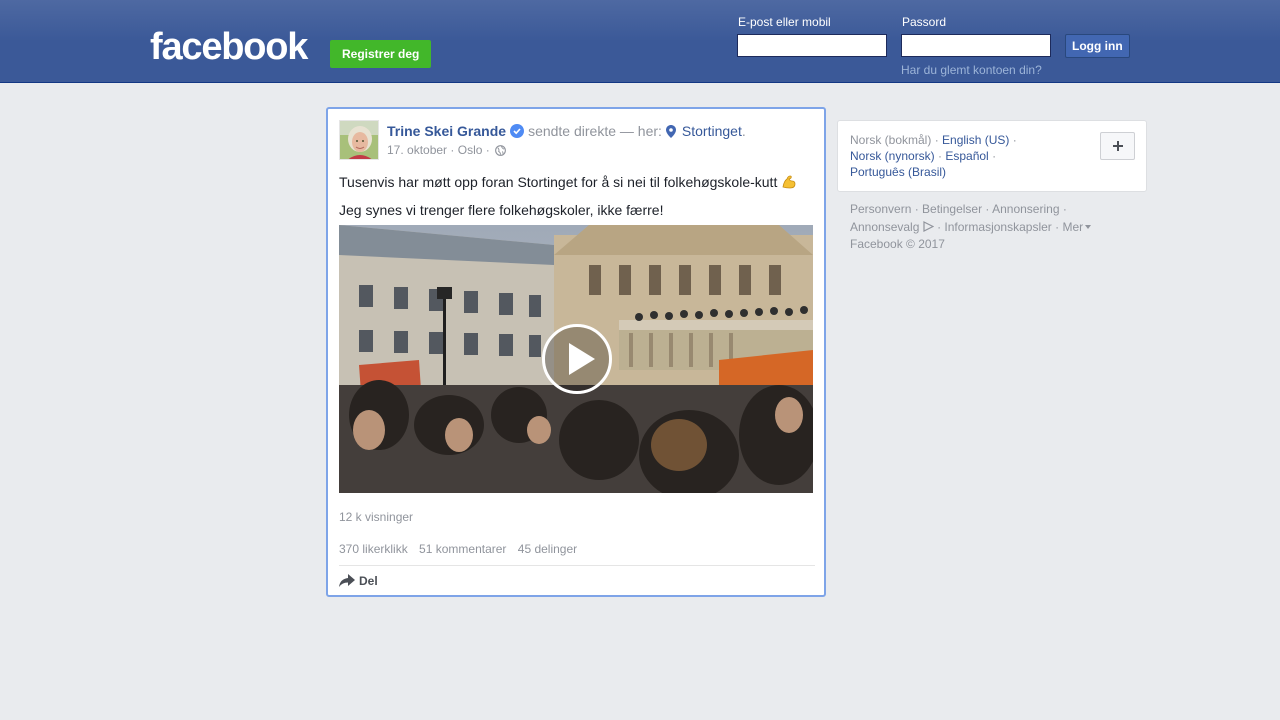 The width and height of the screenshot is (1280, 720). Describe the element at coordinates (929, 228) in the screenshot. I see `adchoices-icon` at that location.